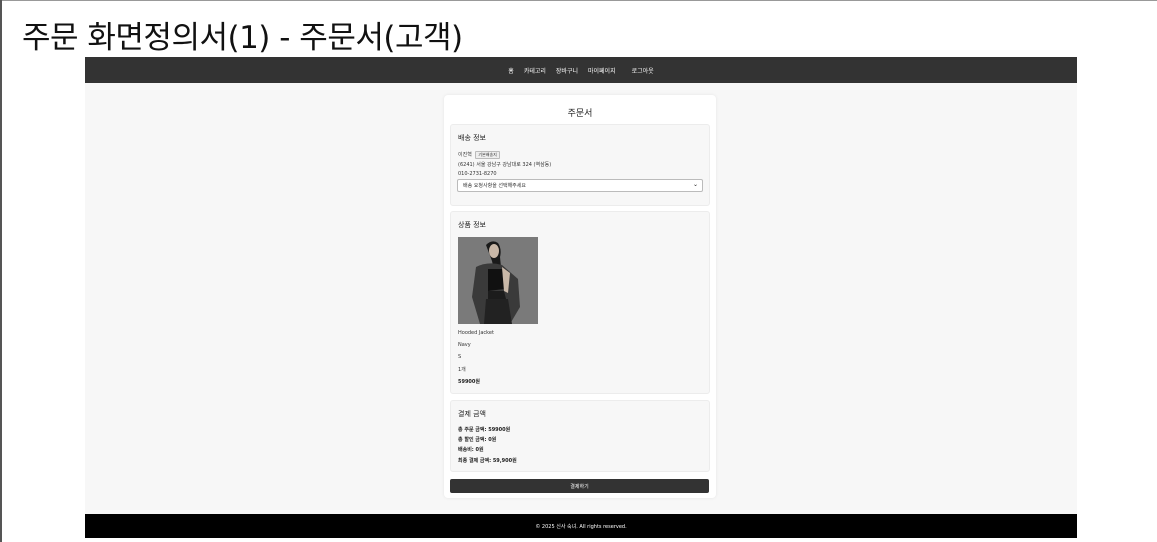  What do you see at coordinates (465, 155) in the screenshot?
I see `recipient-name: 이진혁` at bounding box center [465, 155].